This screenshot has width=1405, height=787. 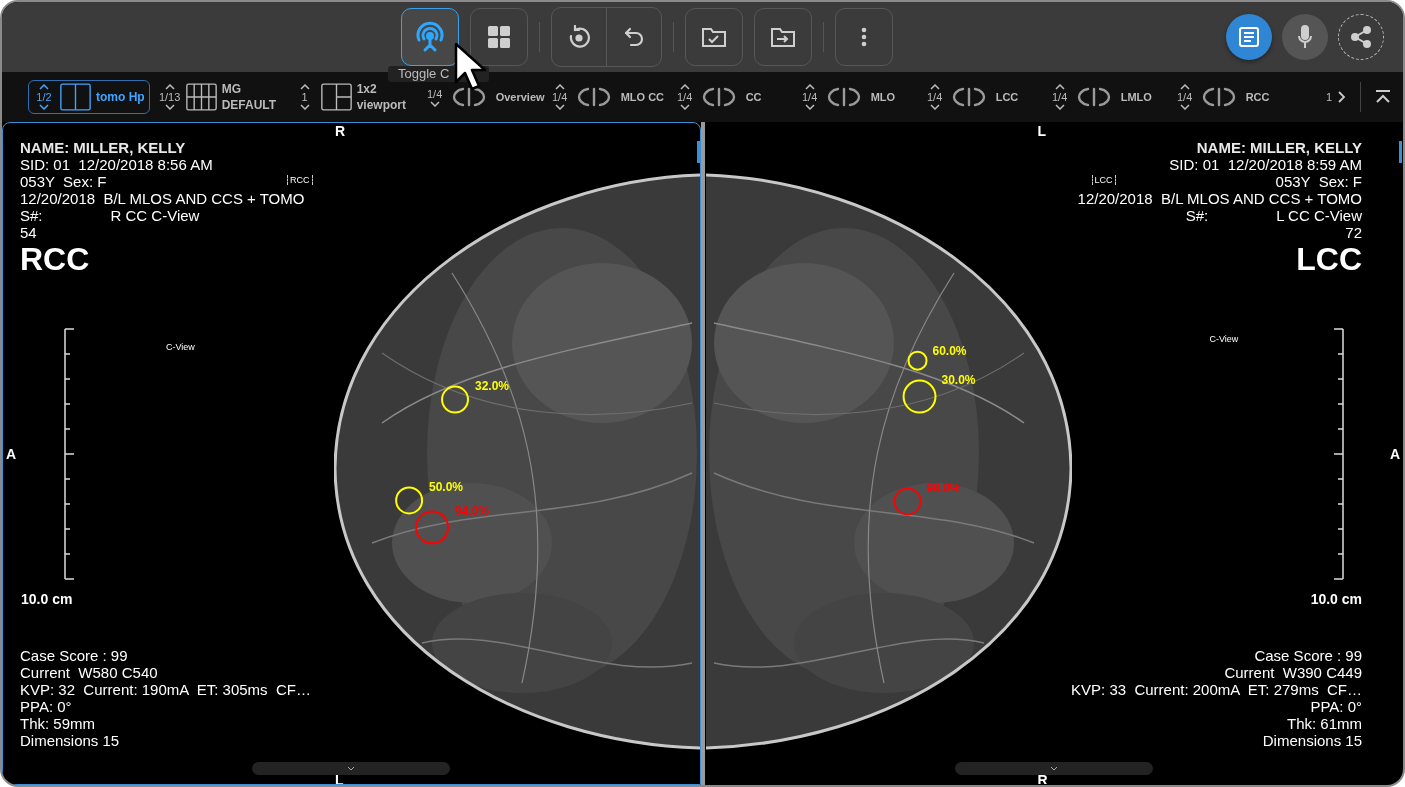 I want to click on view-tab: 1/4 LMLO, so click(x=1111, y=97).